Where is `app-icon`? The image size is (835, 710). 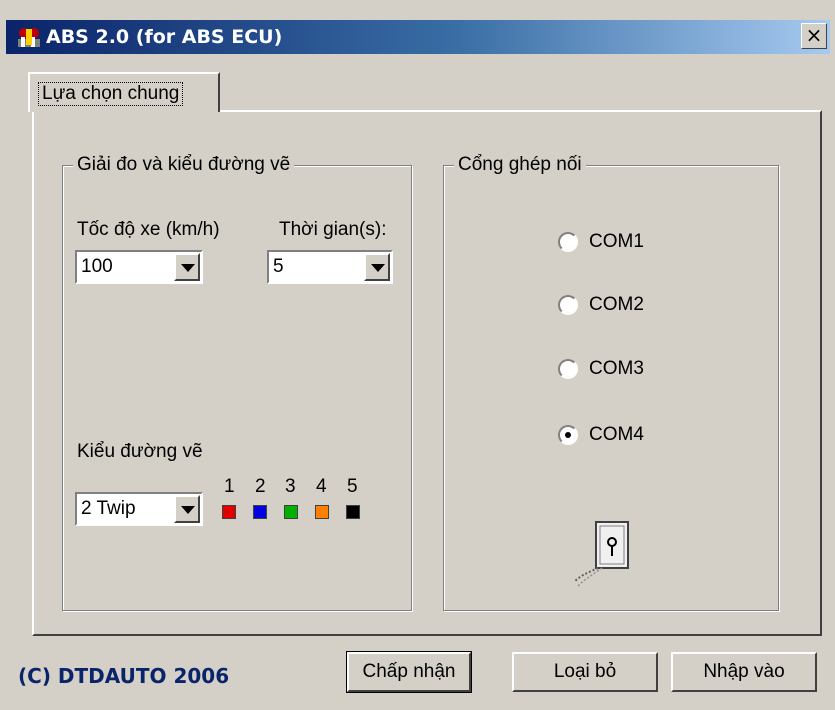
app-icon is located at coordinates (29, 37).